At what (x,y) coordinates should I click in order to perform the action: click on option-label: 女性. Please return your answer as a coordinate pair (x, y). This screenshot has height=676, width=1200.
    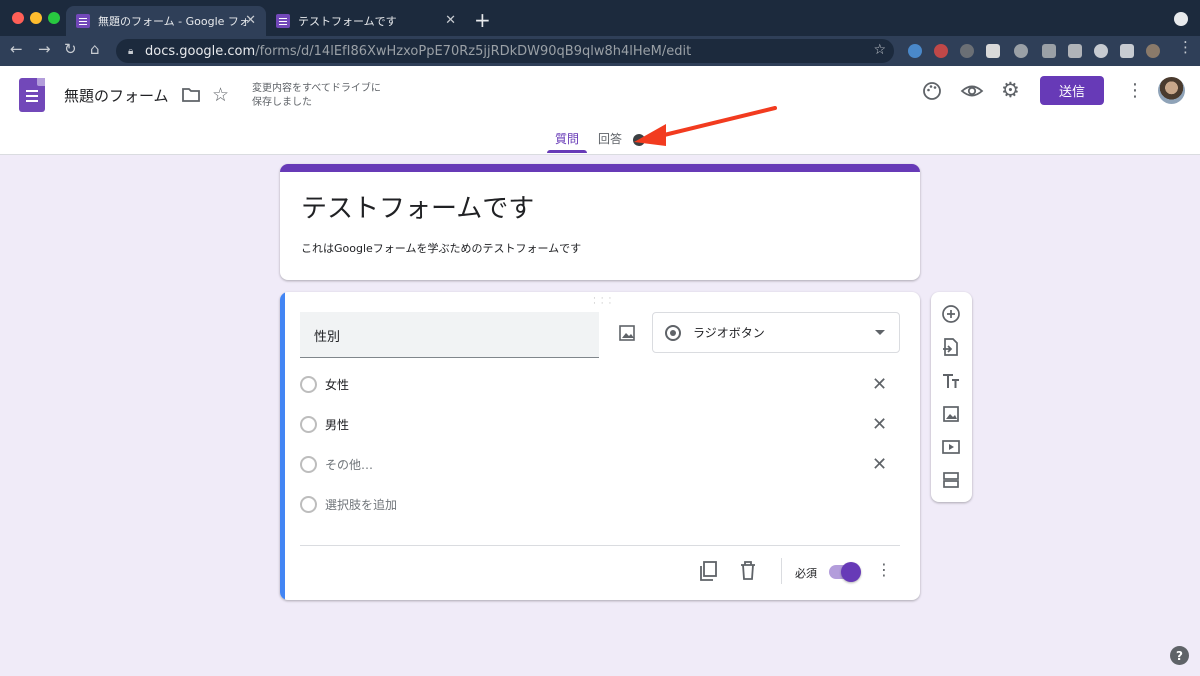
    Looking at the image, I should click on (337, 384).